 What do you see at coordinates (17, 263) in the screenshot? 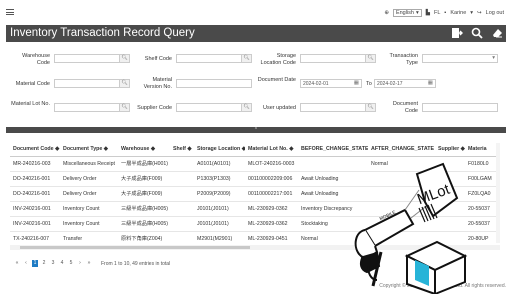
I see `first-page-button: «` at bounding box center [17, 263].